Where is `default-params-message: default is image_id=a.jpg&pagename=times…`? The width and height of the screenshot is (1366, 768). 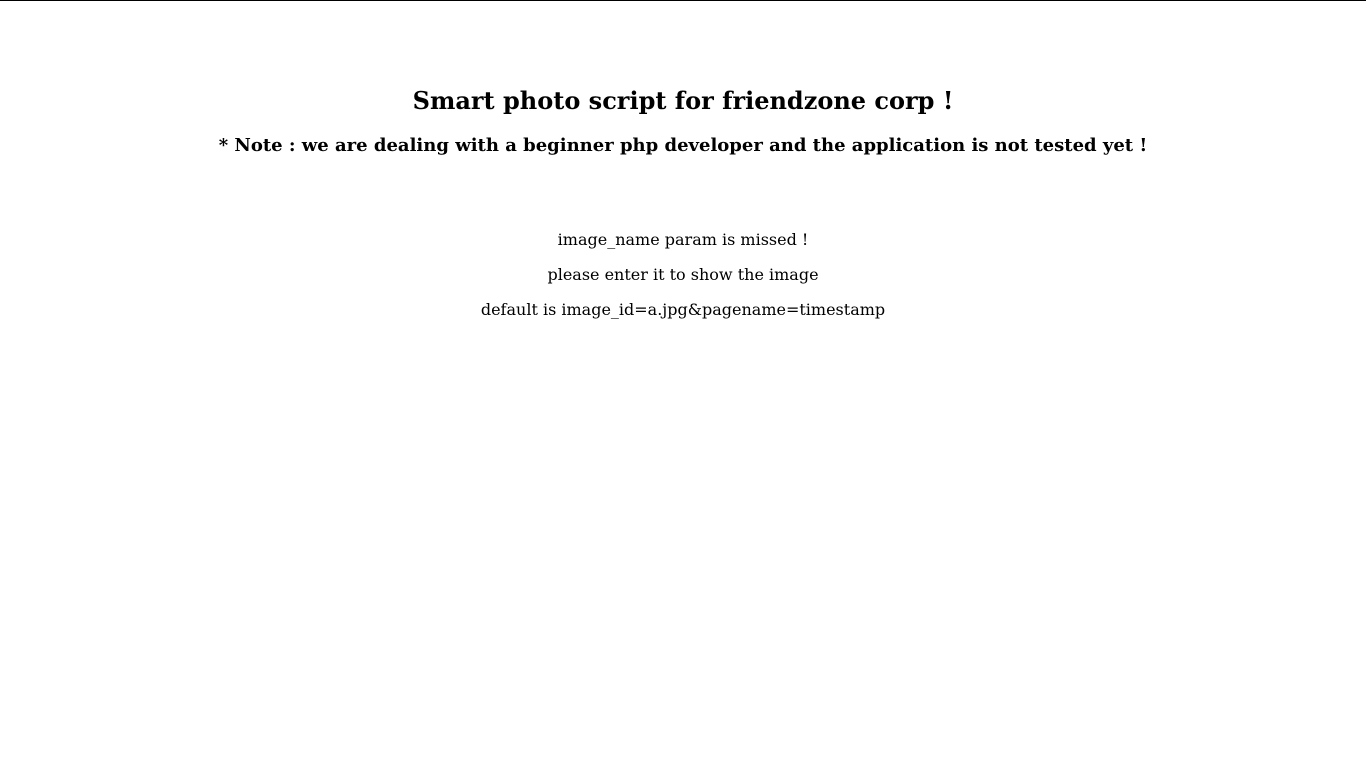 default-params-message: default is image_id=a.jpg&pagename=times… is located at coordinates (683, 309).